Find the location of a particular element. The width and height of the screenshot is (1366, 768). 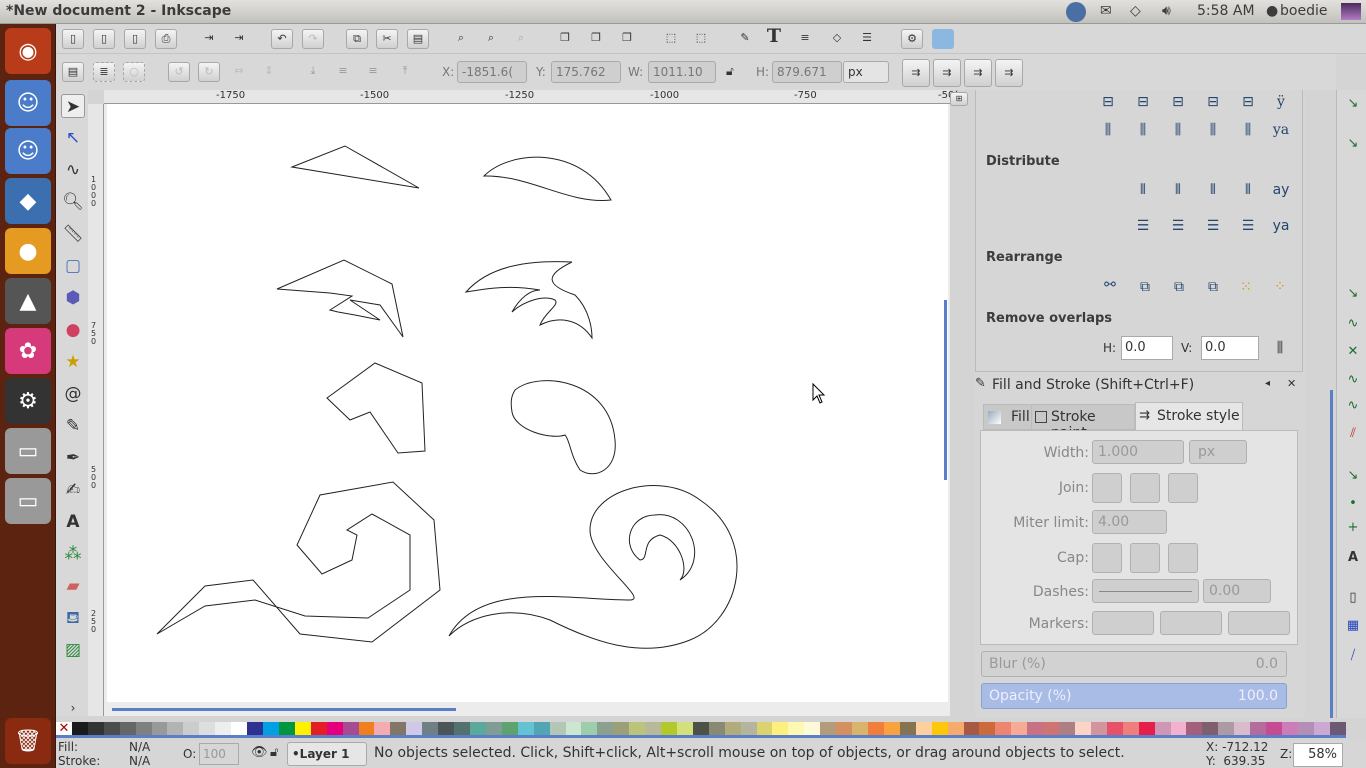

h-gap-field: 0.0 is located at coordinates (1147, 348).